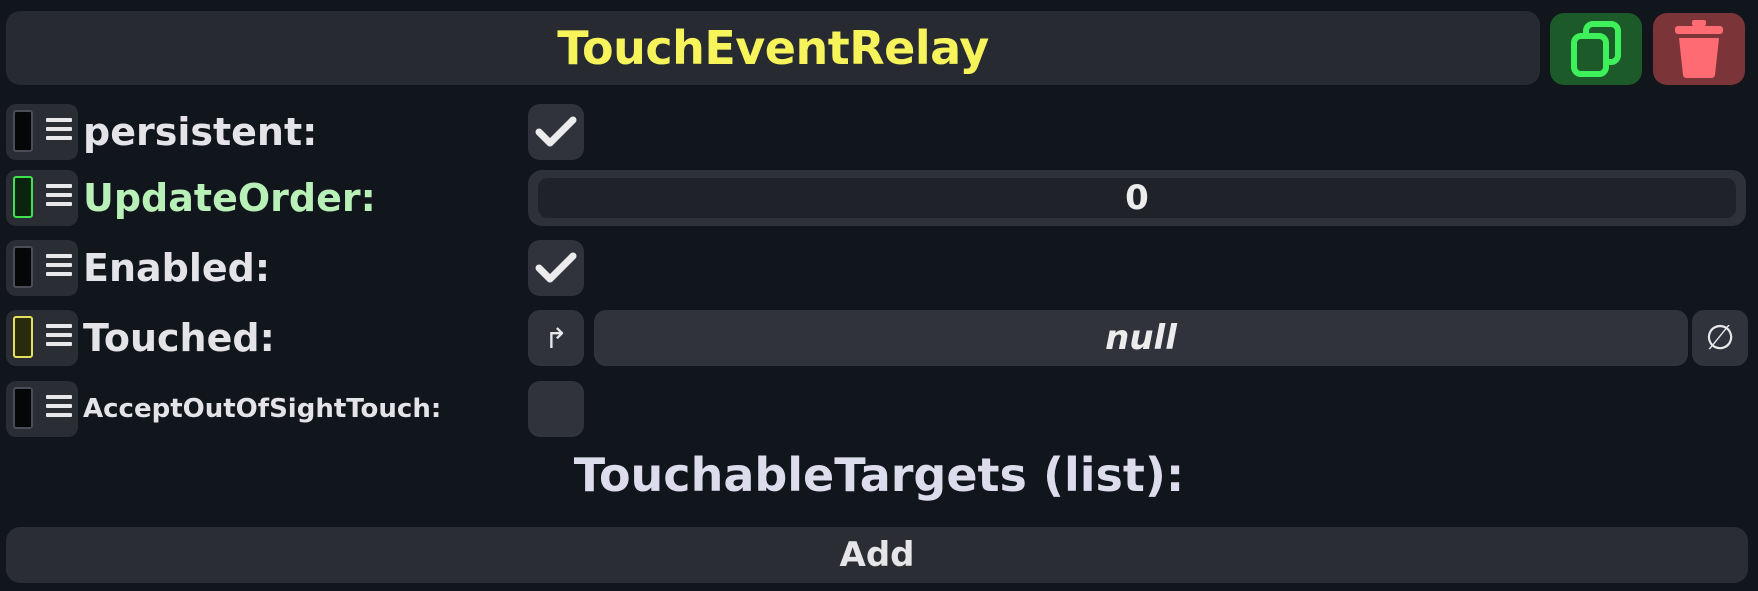 This screenshot has width=1758, height=591. I want to click on null-icon: ∅, so click(1720, 338).